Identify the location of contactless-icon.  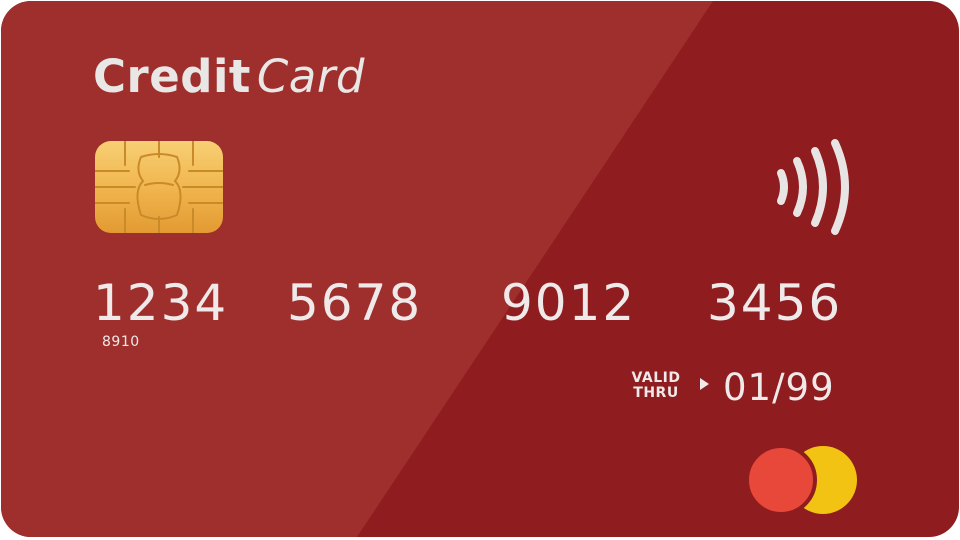
(813, 187).